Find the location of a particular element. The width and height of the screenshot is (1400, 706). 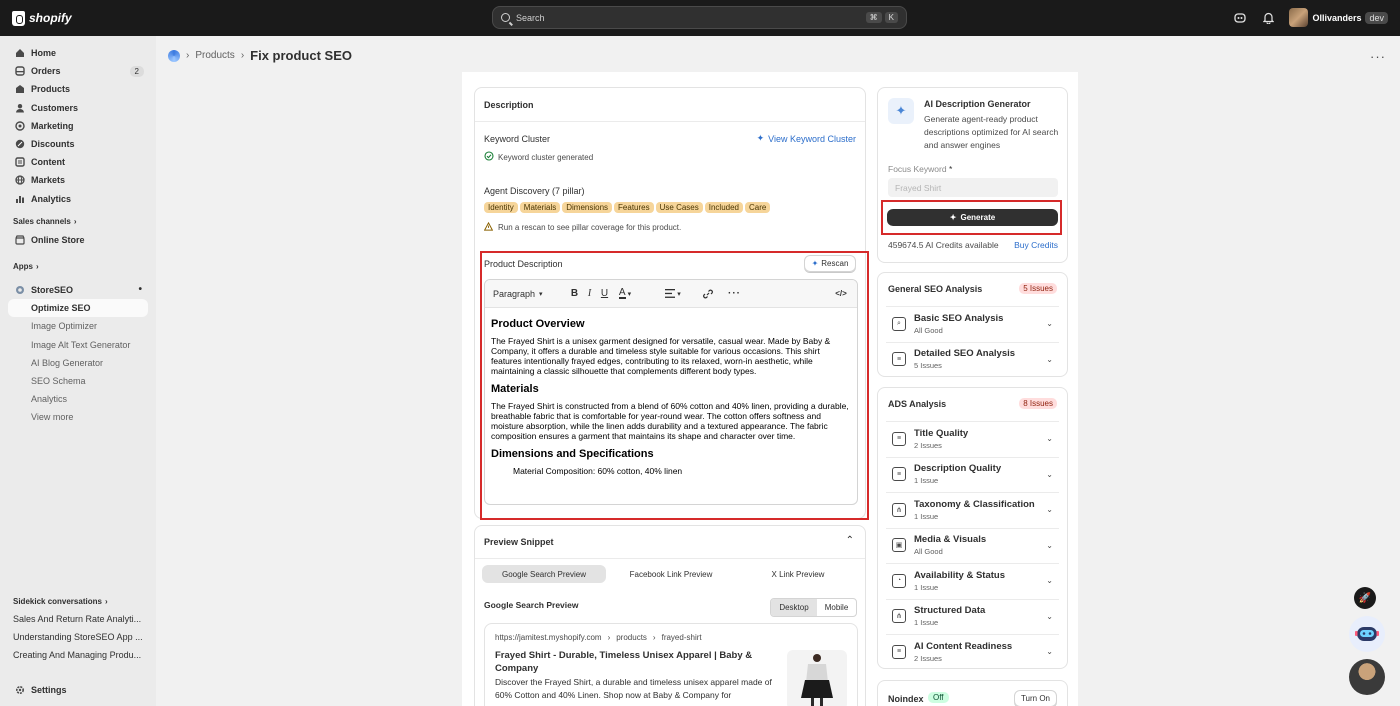

sidebar-item-customers: Customers is located at coordinates (78, 108).